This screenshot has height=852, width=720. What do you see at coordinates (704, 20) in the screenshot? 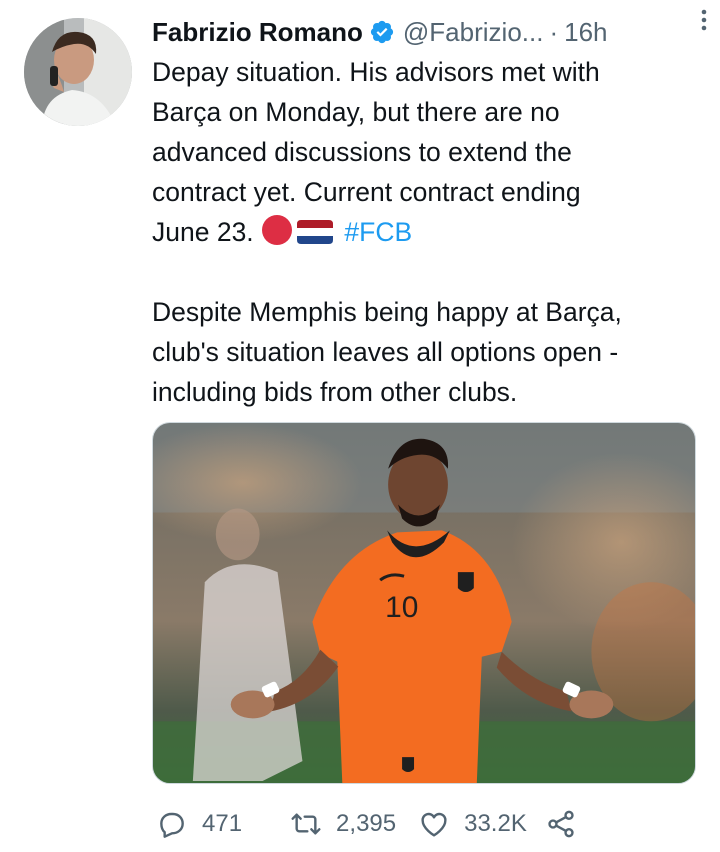
I see `more-icon` at bounding box center [704, 20].